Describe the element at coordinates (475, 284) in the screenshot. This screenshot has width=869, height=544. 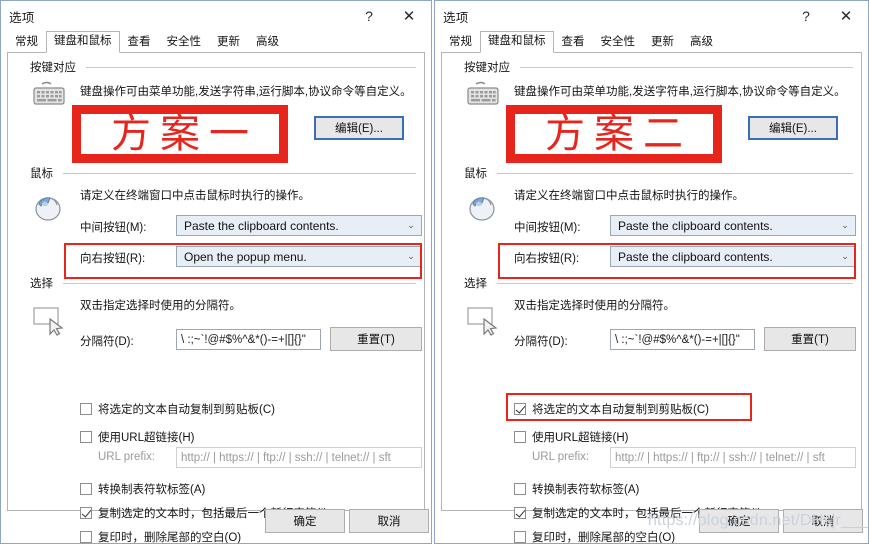
I see `group-selection-title: 选择` at that location.